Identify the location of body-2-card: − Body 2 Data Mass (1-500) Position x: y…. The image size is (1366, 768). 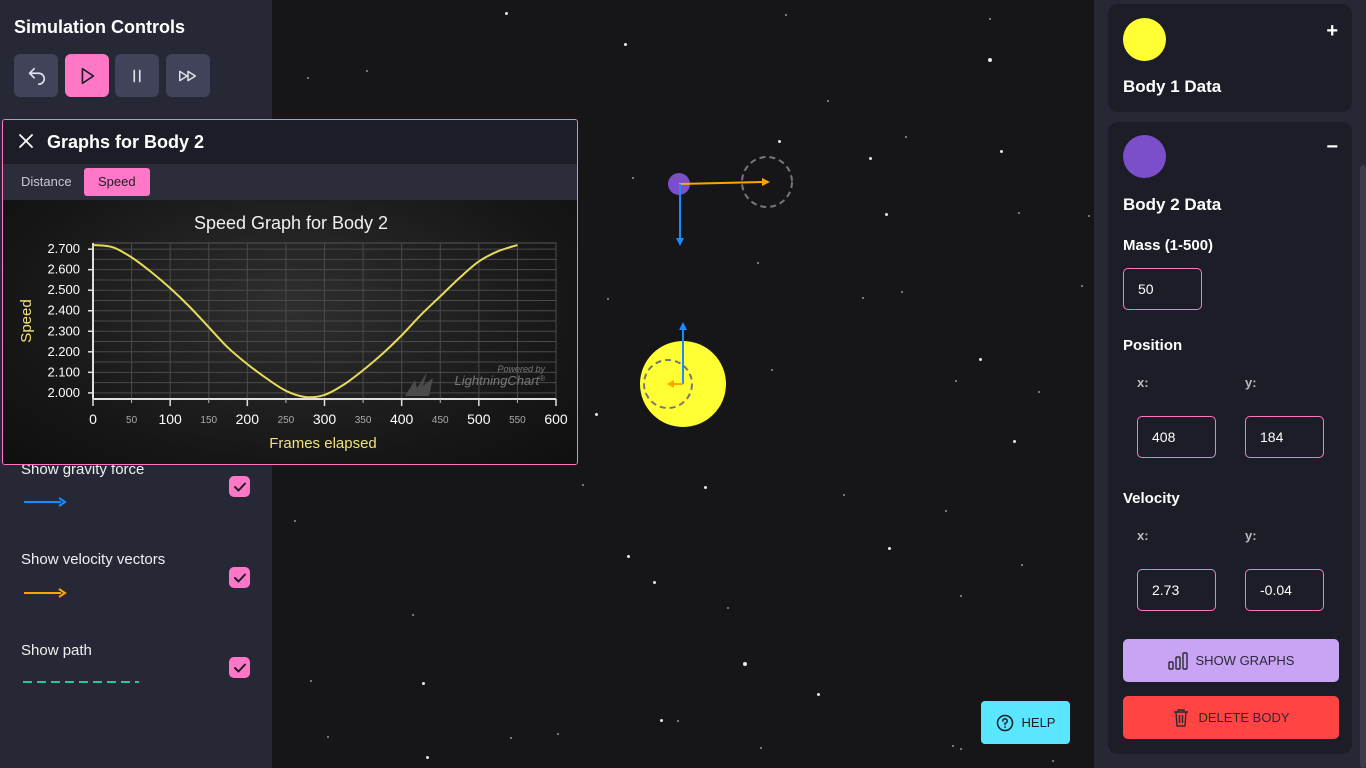
(1230, 438).